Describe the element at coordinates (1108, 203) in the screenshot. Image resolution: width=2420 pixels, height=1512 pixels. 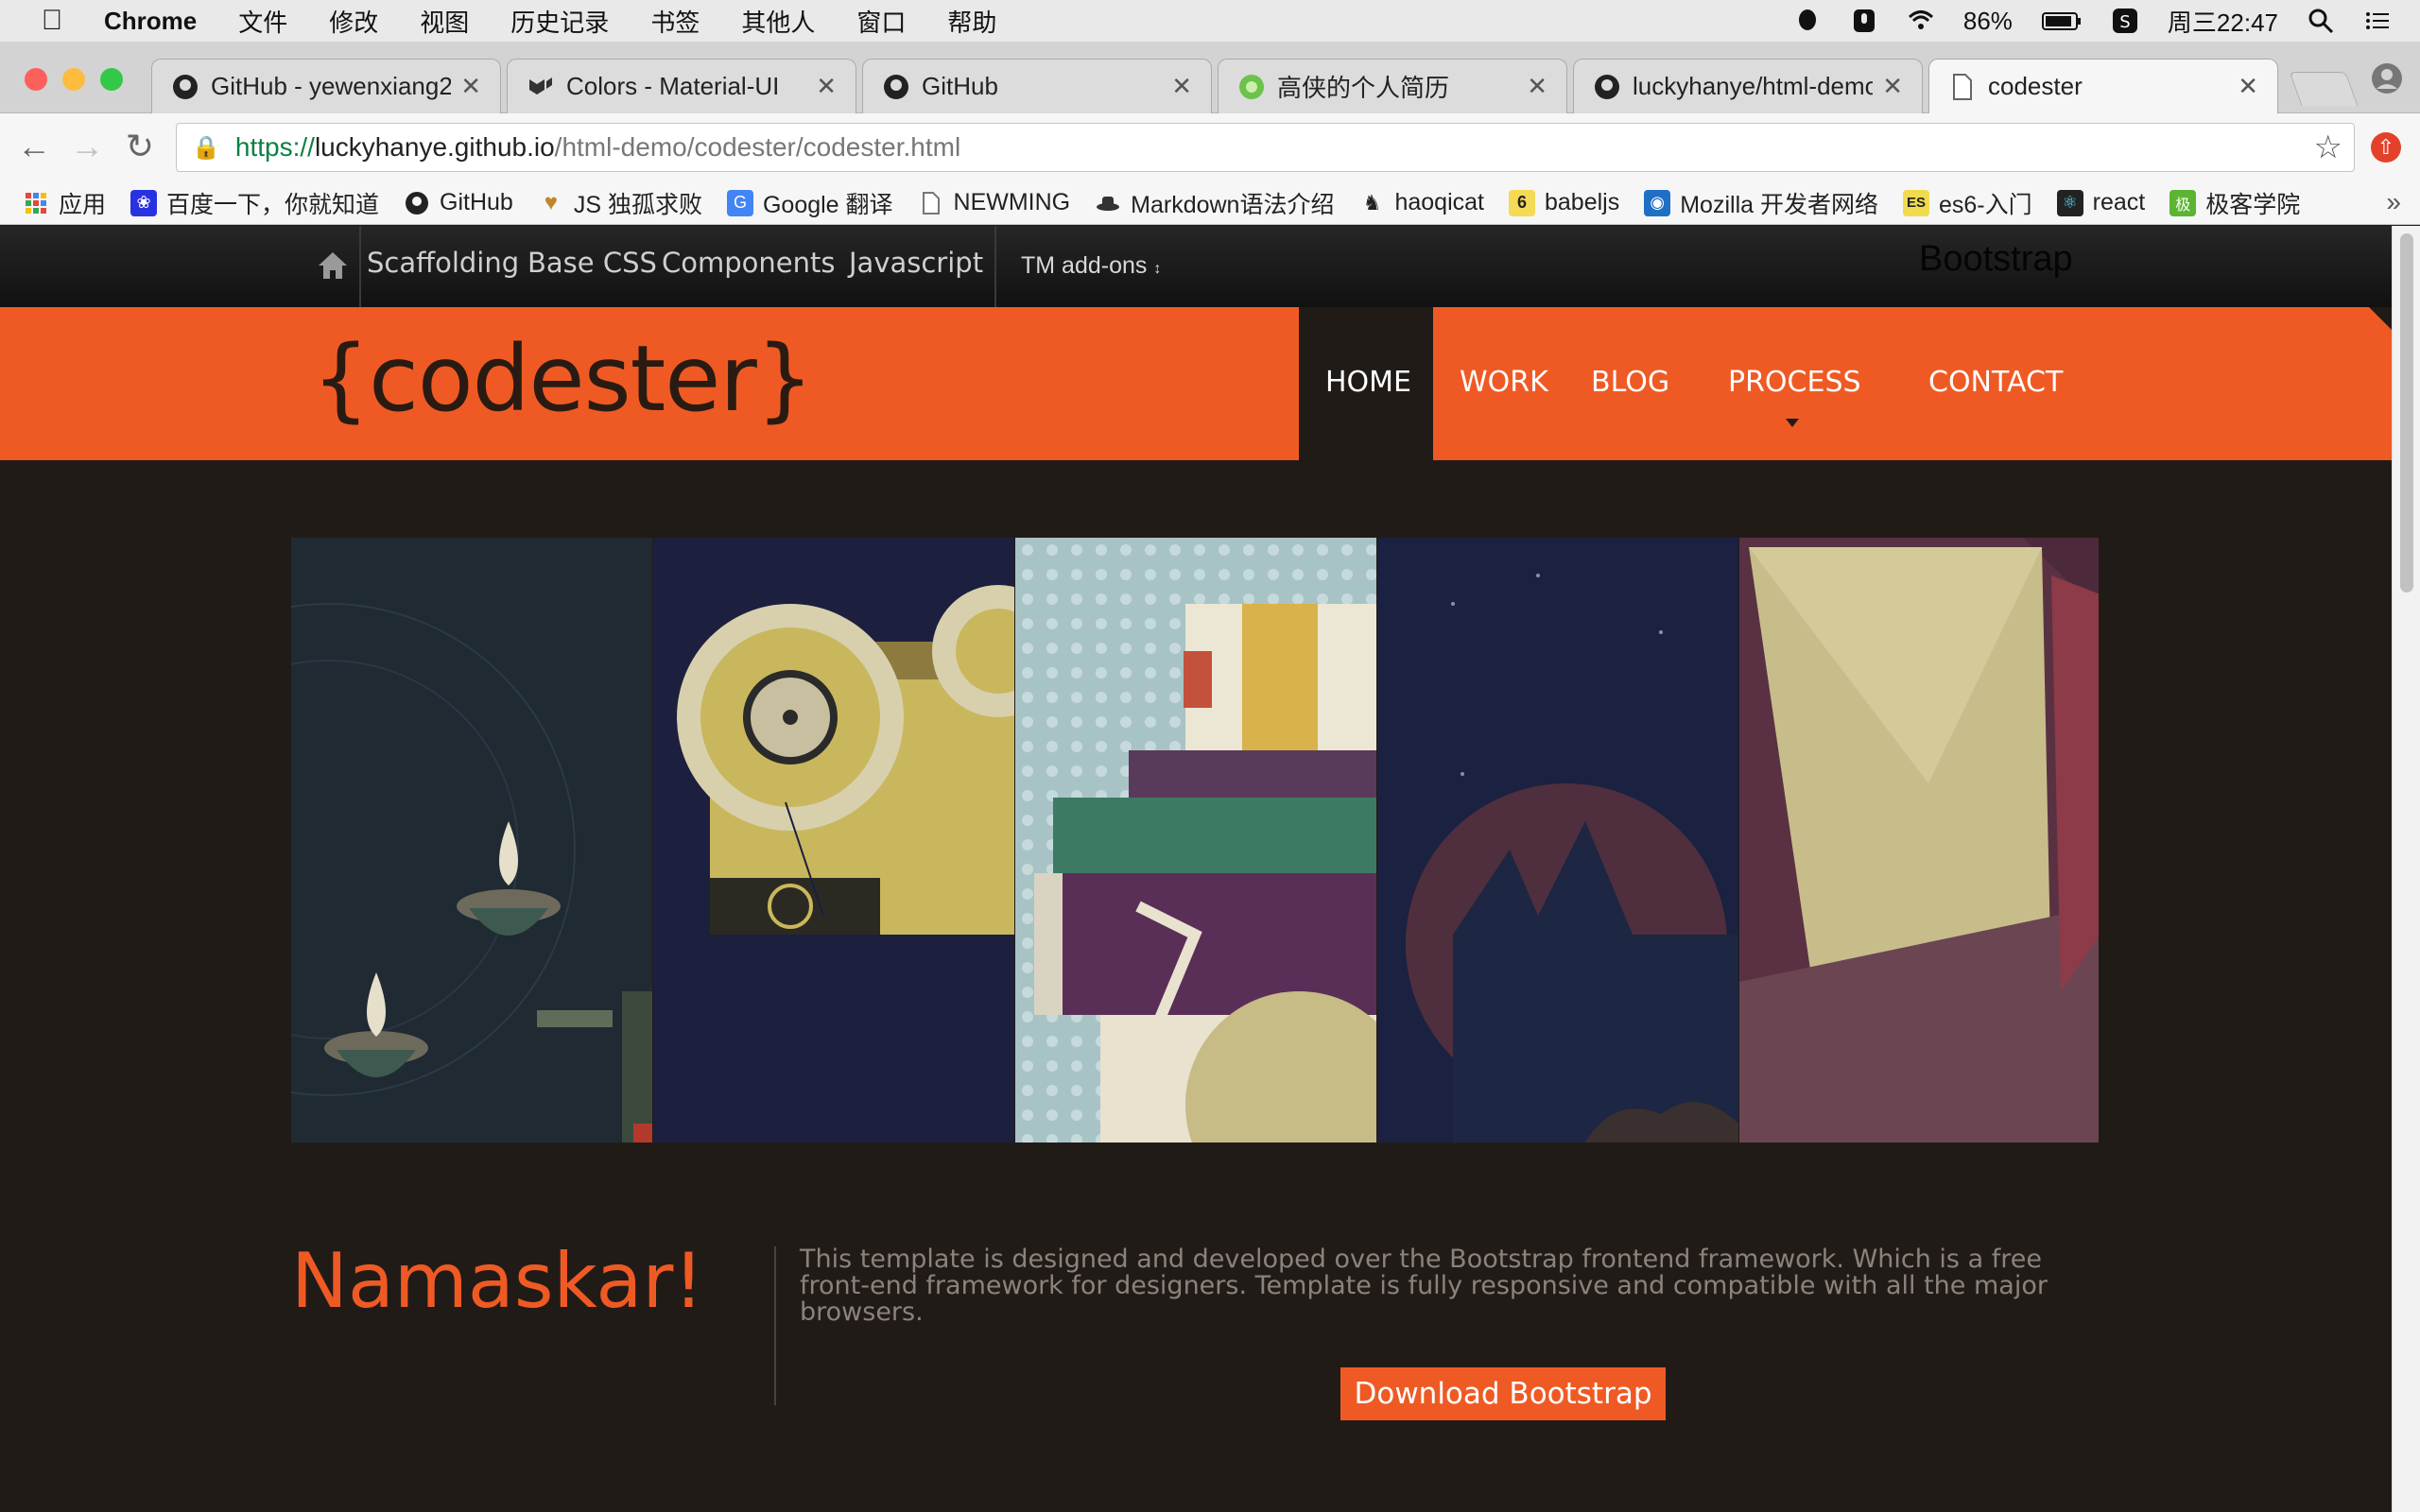
I see `hat-icon` at that location.